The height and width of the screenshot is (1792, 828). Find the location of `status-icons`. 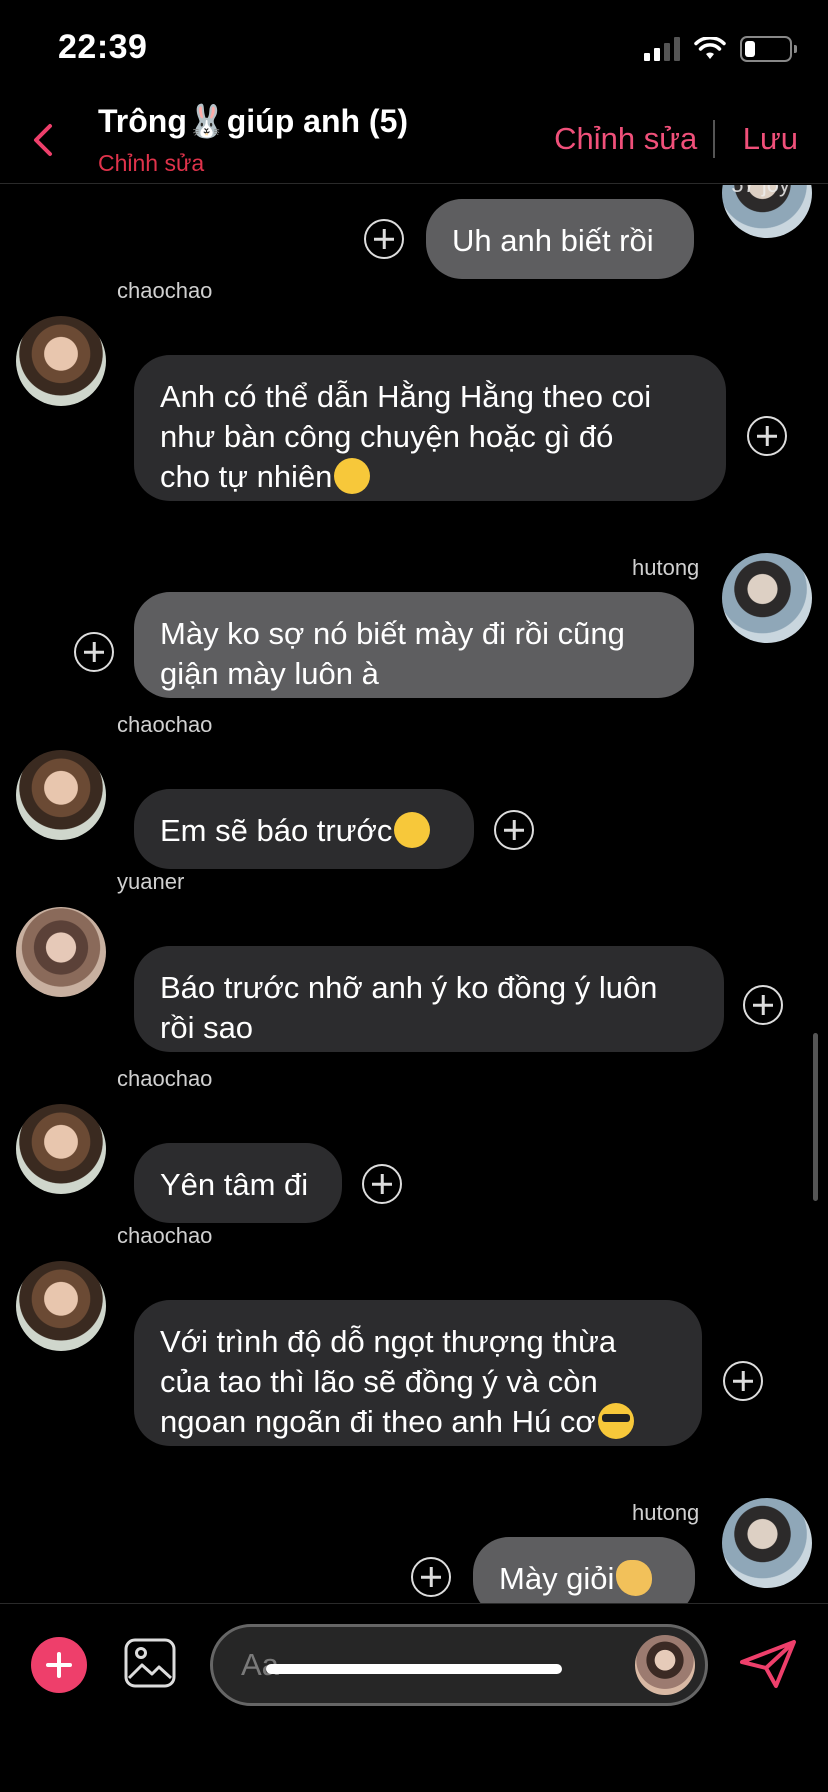

status-icons is located at coordinates (720, 49).